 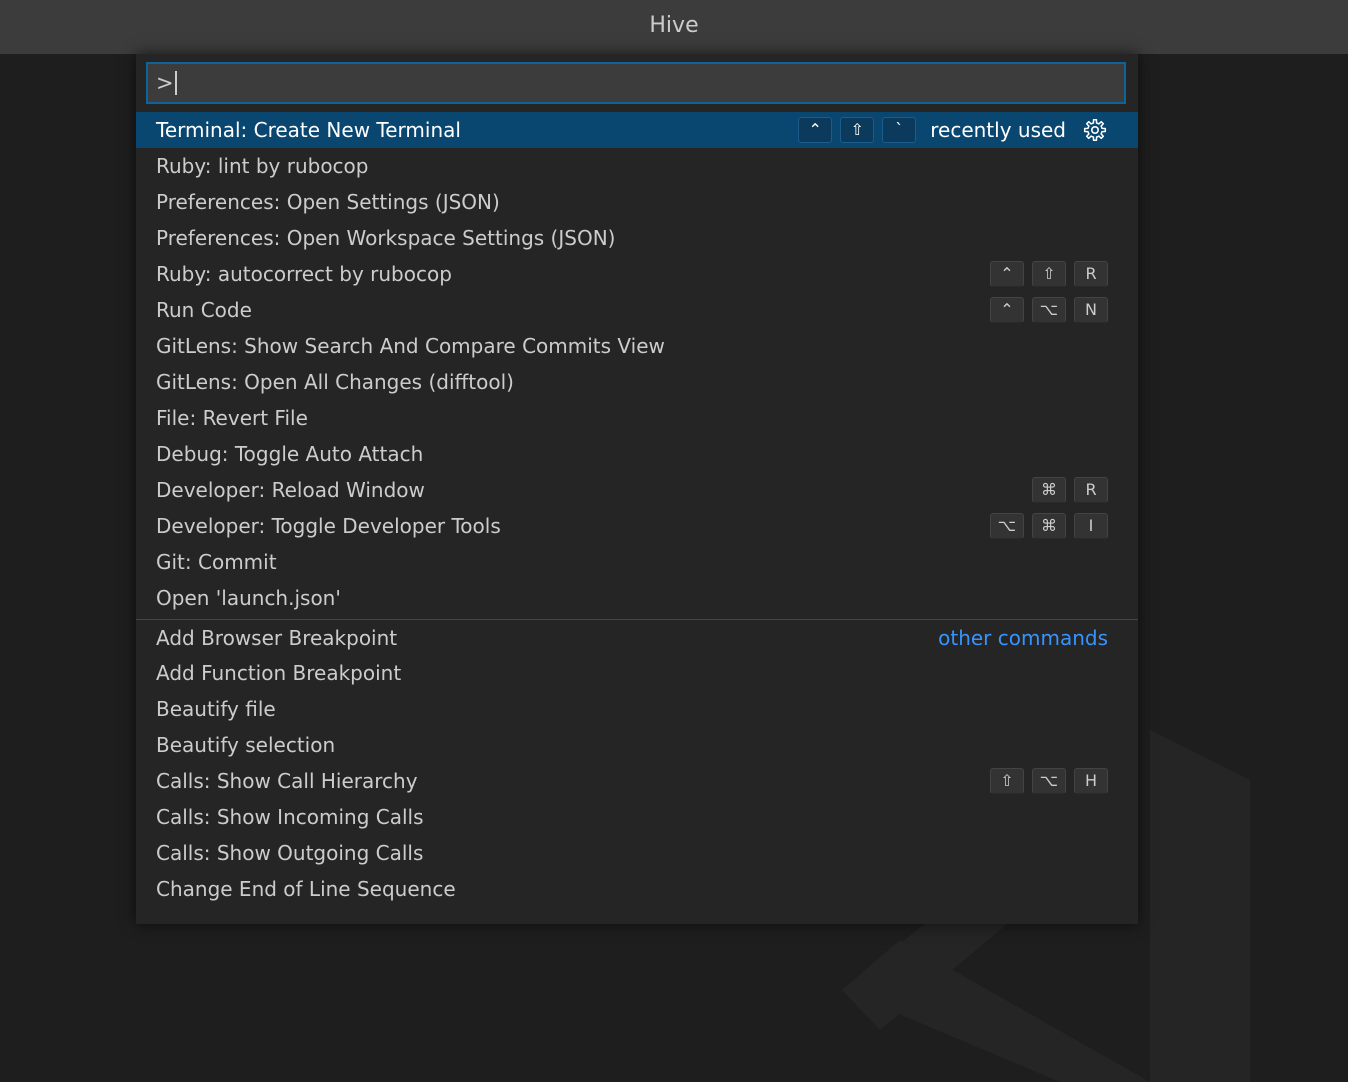 What do you see at coordinates (304, 274) in the screenshot?
I see `command-label: Ruby: autocorrect by rubocop` at bounding box center [304, 274].